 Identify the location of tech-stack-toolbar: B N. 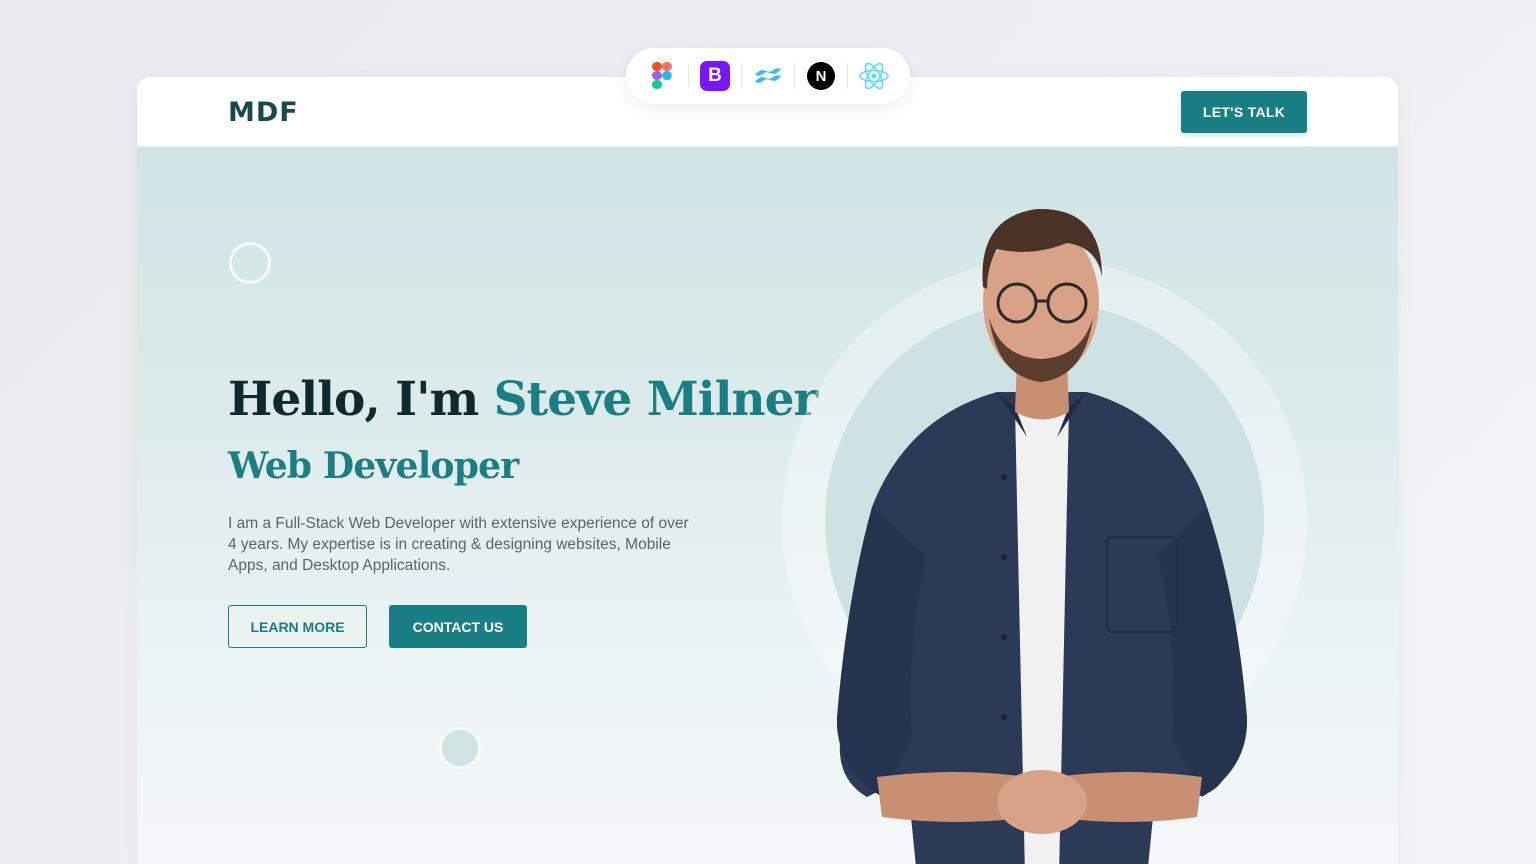
(768, 76).